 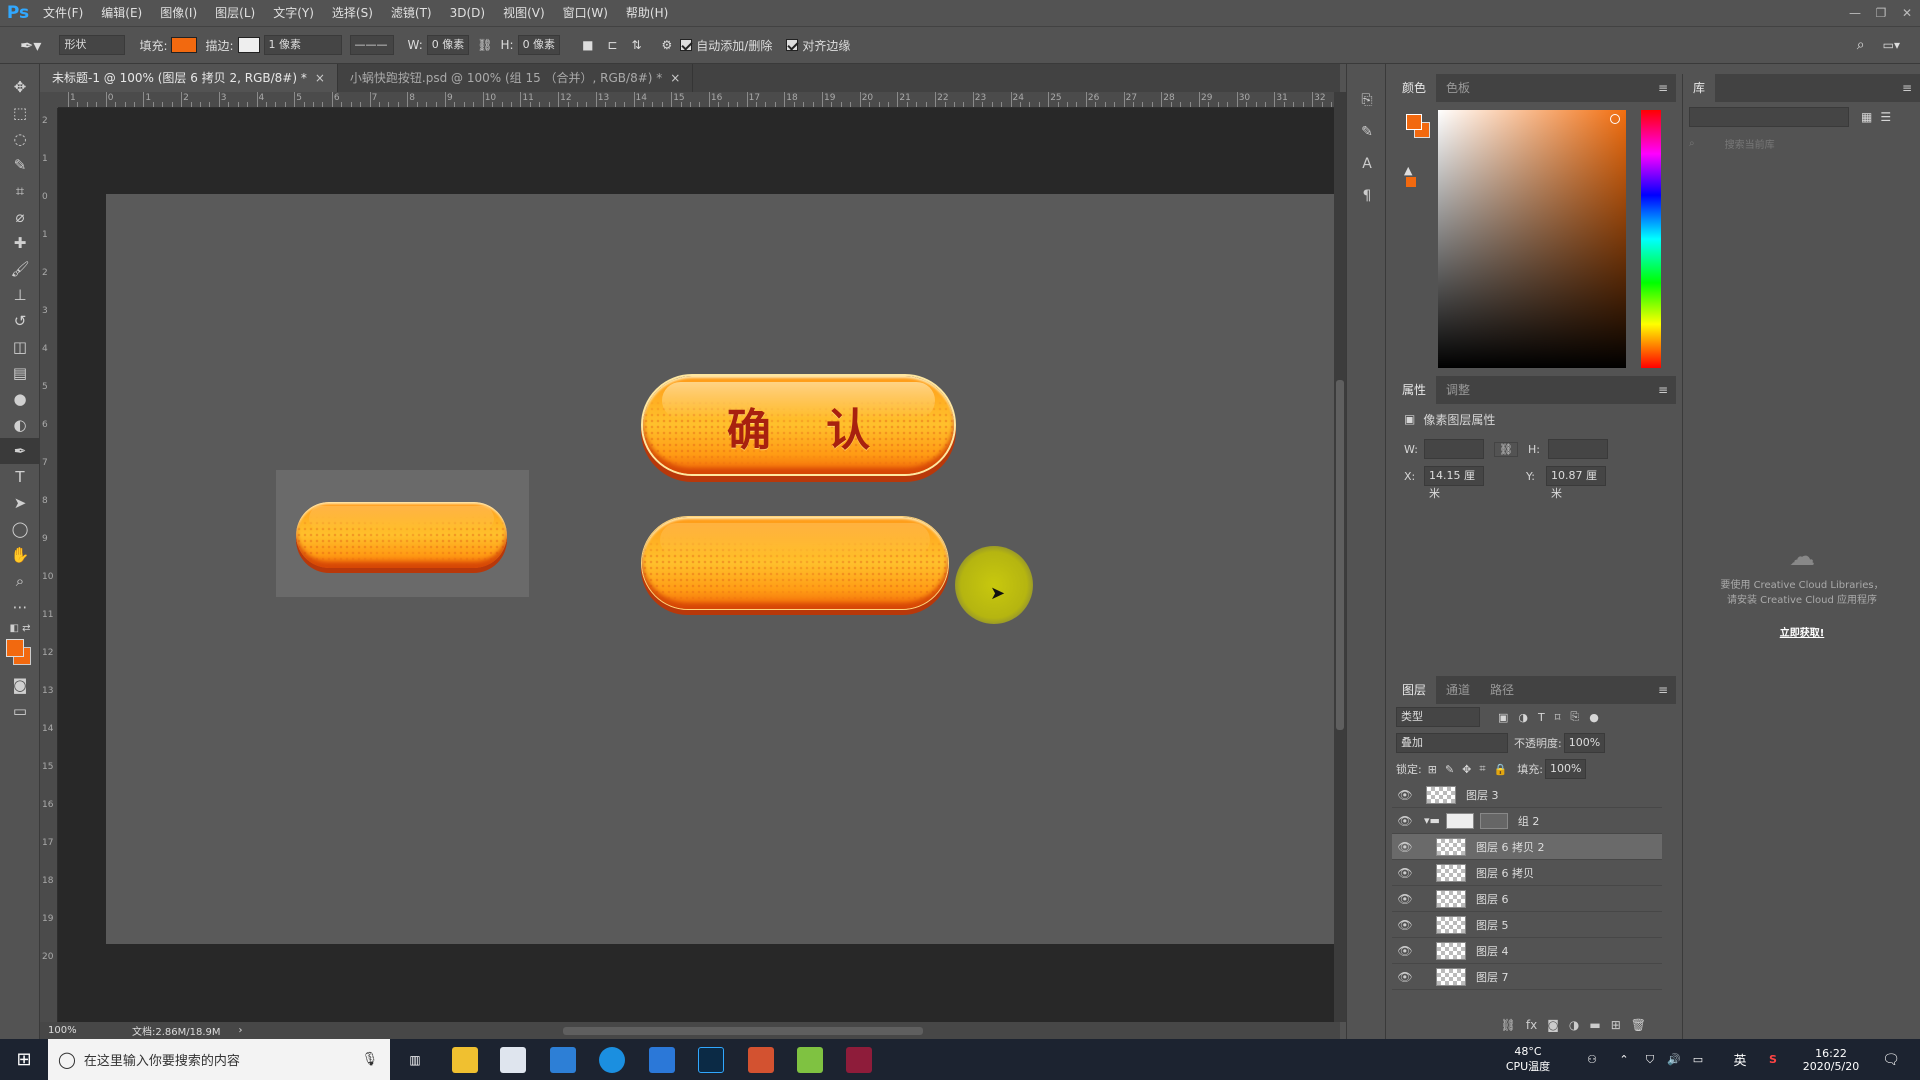 What do you see at coordinates (241, 1030) in the screenshot?
I see `status-expand-icon: ›` at bounding box center [241, 1030].